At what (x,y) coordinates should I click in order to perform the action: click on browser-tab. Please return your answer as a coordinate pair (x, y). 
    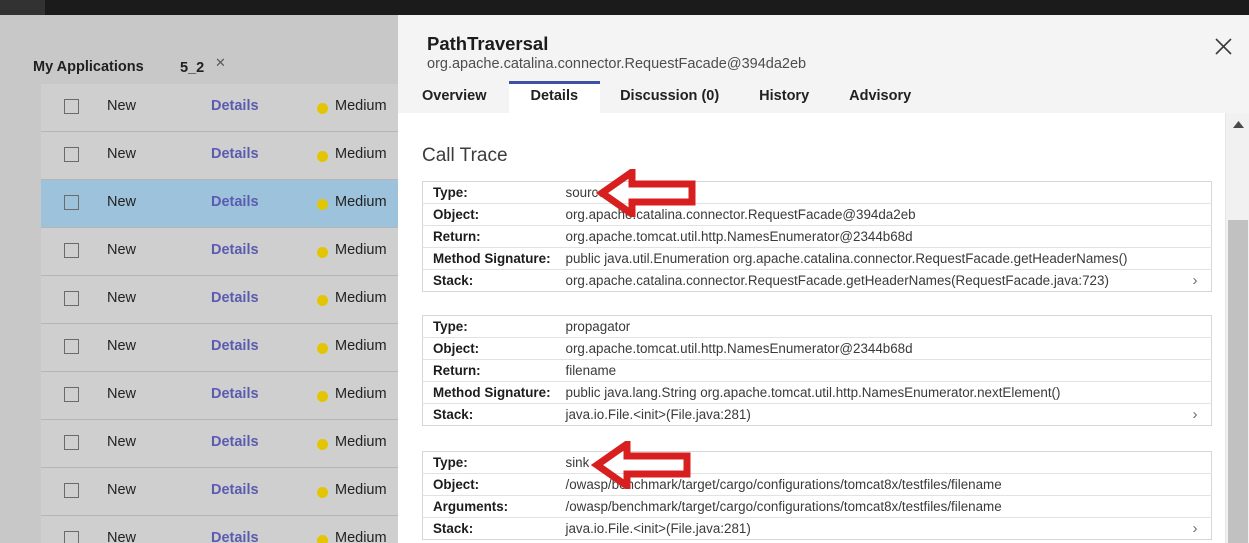
    Looking at the image, I should click on (22, 7).